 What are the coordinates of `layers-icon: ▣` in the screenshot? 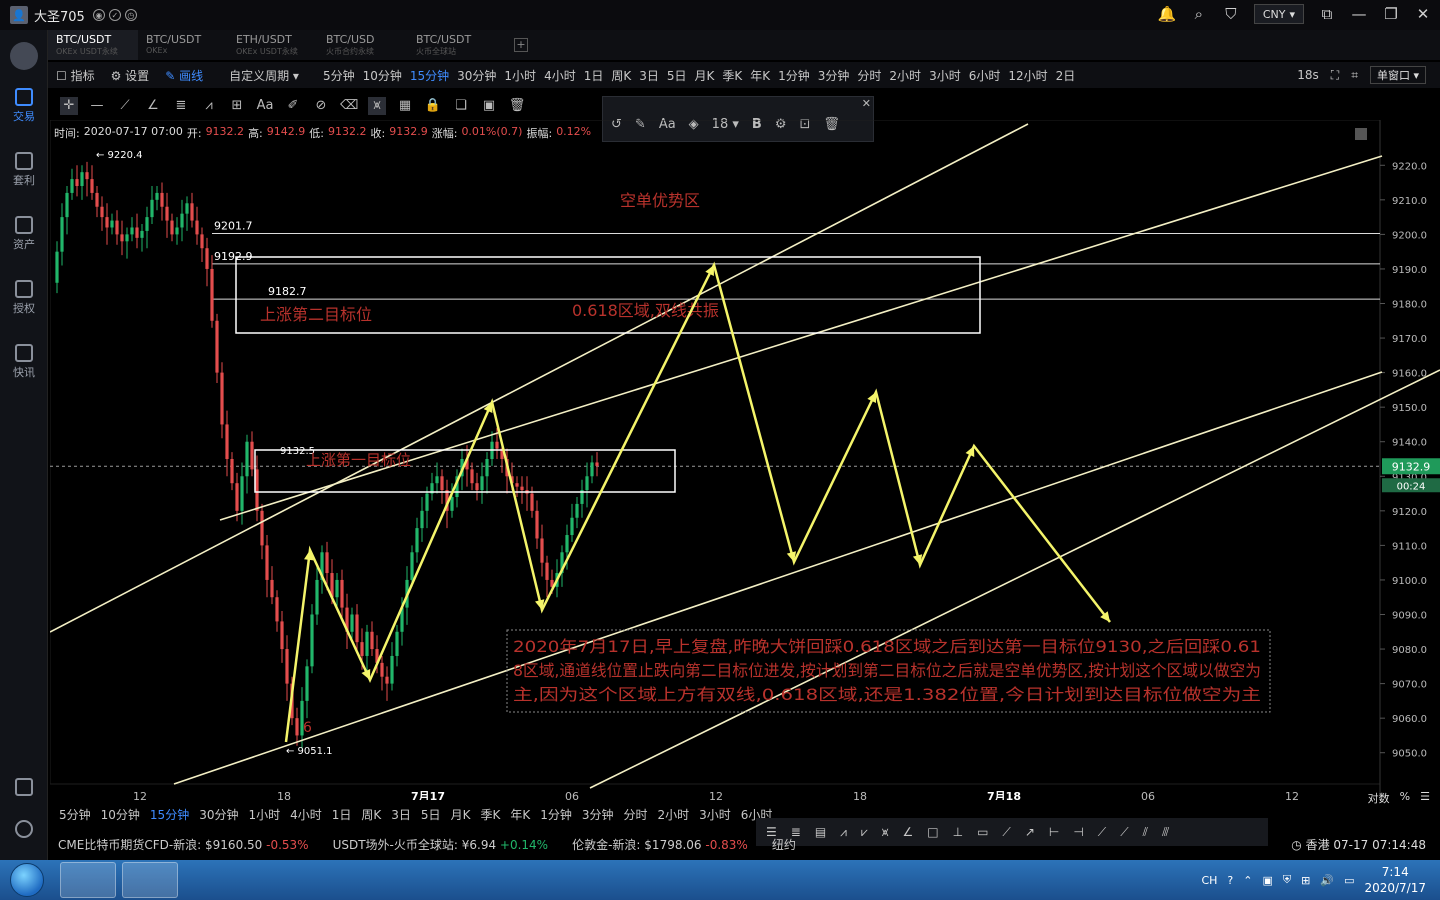 It's located at (489, 106).